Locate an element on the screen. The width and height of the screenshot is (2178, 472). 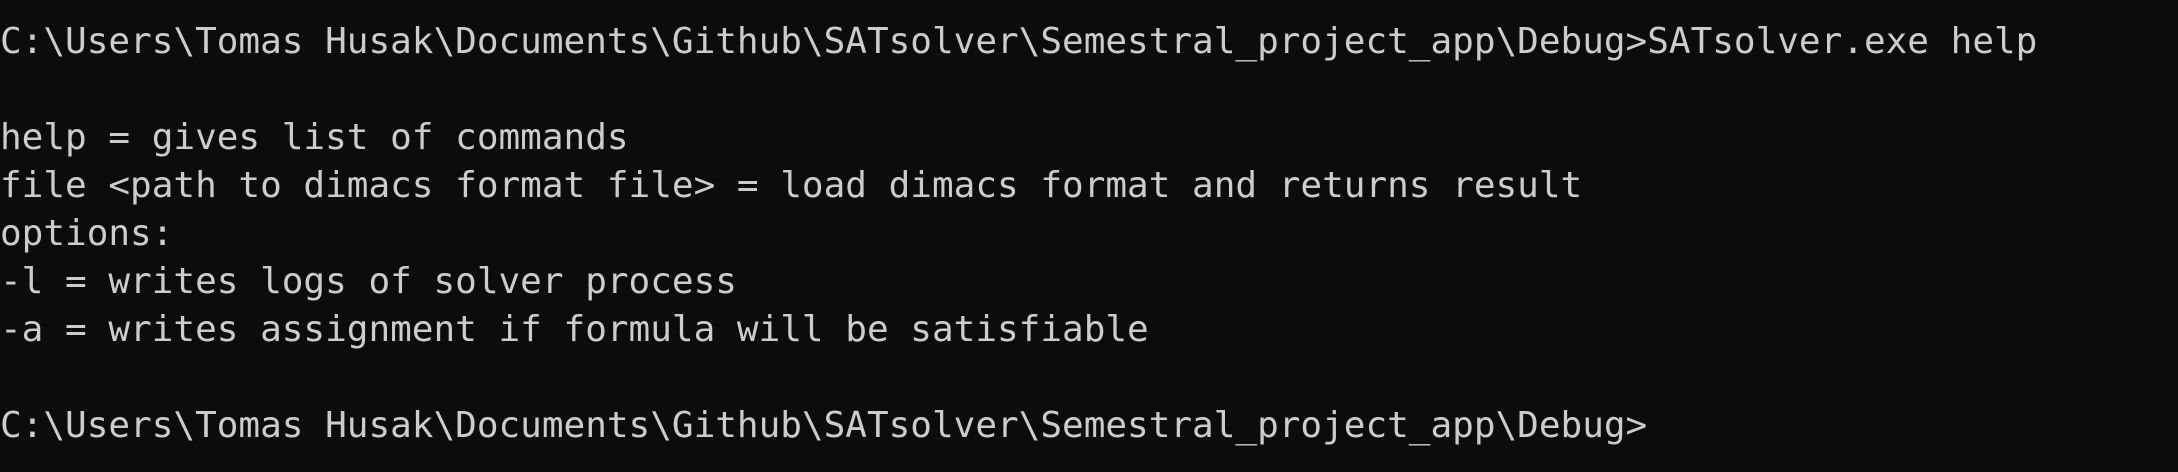
output-line: help = gives list of commands is located at coordinates (314, 137).